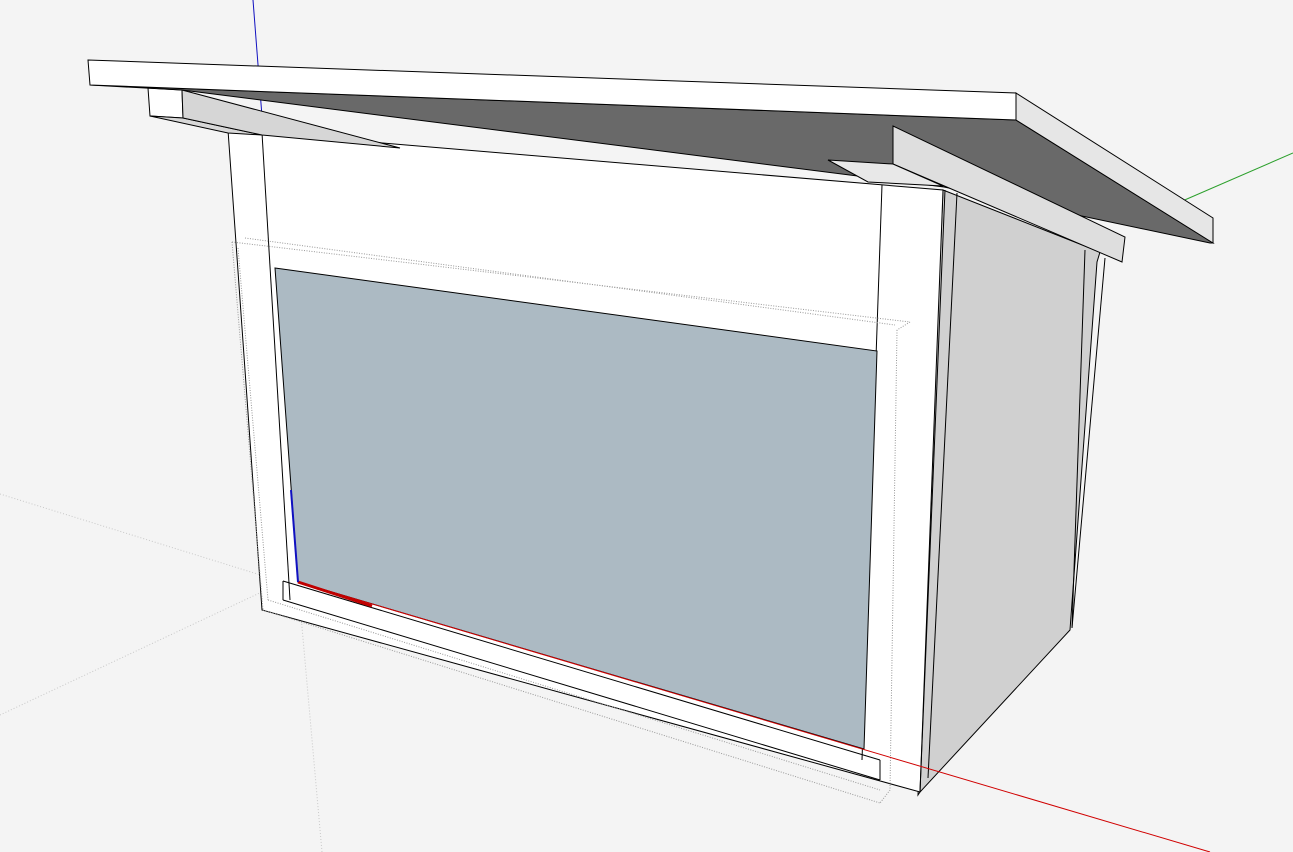  I want to click on dotted-guide-left-lower, so click(142, 648).